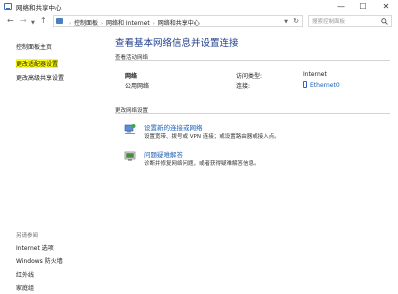 The image size is (398, 294). What do you see at coordinates (386, 6) in the screenshot?
I see `close-button: ✕` at bounding box center [386, 6].